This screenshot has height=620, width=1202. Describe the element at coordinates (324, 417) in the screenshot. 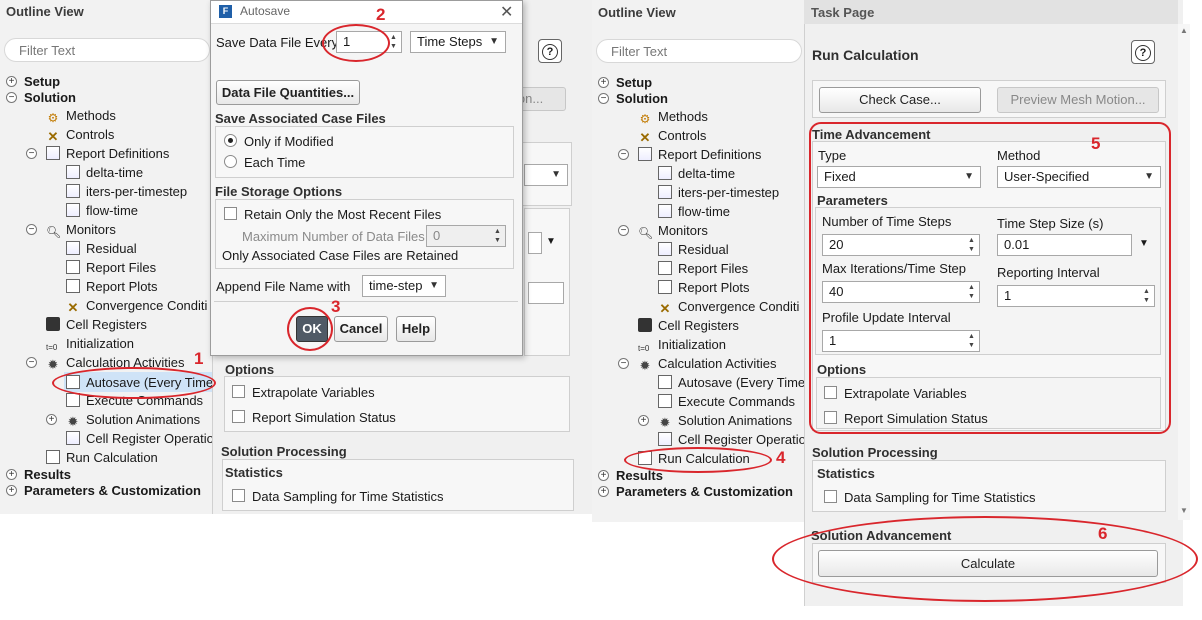

I see `left-report-status-label: Report Simulation Status` at that location.